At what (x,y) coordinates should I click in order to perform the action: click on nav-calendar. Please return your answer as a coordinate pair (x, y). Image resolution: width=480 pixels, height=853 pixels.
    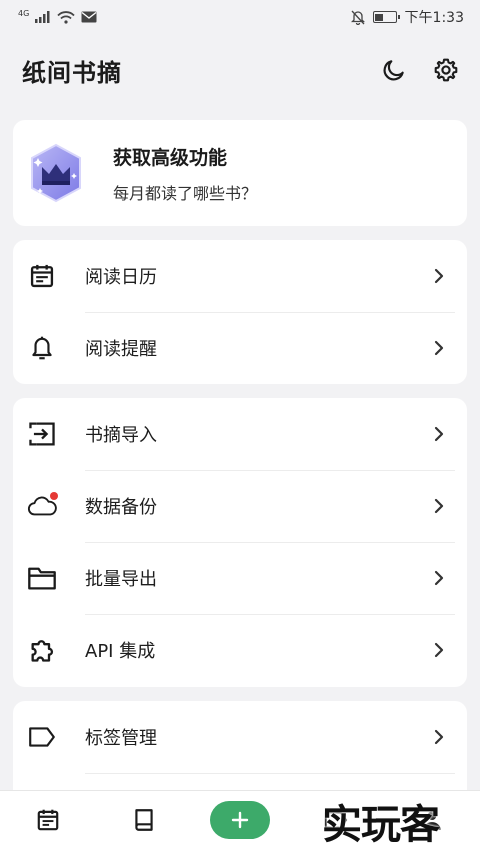
    Looking at the image, I should click on (48, 820).